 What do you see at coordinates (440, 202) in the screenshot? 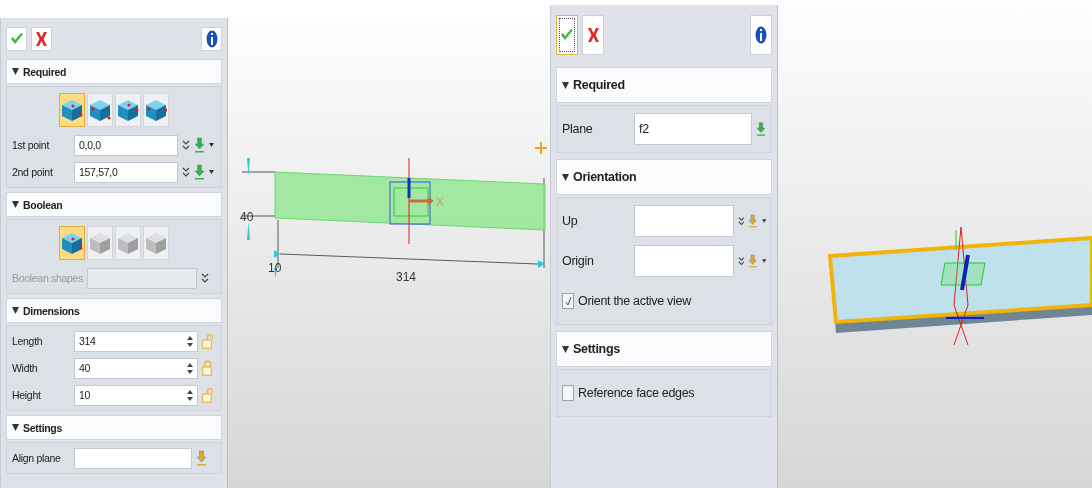
I see `axis-label: X` at bounding box center [440, 202].